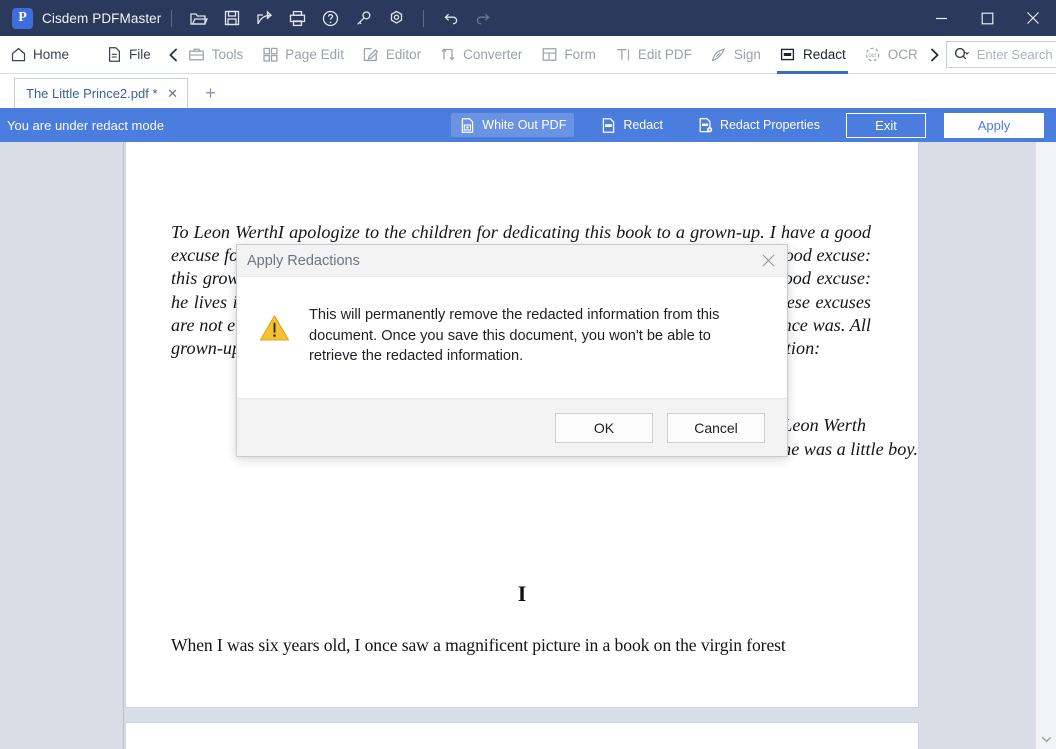 The width and height of the screenshot is (1056, 749). I want to click on dialog-footer: OK Cancel, so click(512, 427).